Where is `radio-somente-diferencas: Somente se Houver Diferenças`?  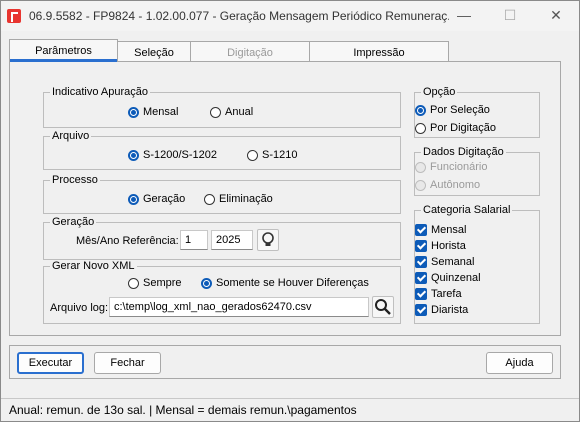
radio-somente-diferencas: Somente se Houver Diferenças is located at coordinates (285, 283).